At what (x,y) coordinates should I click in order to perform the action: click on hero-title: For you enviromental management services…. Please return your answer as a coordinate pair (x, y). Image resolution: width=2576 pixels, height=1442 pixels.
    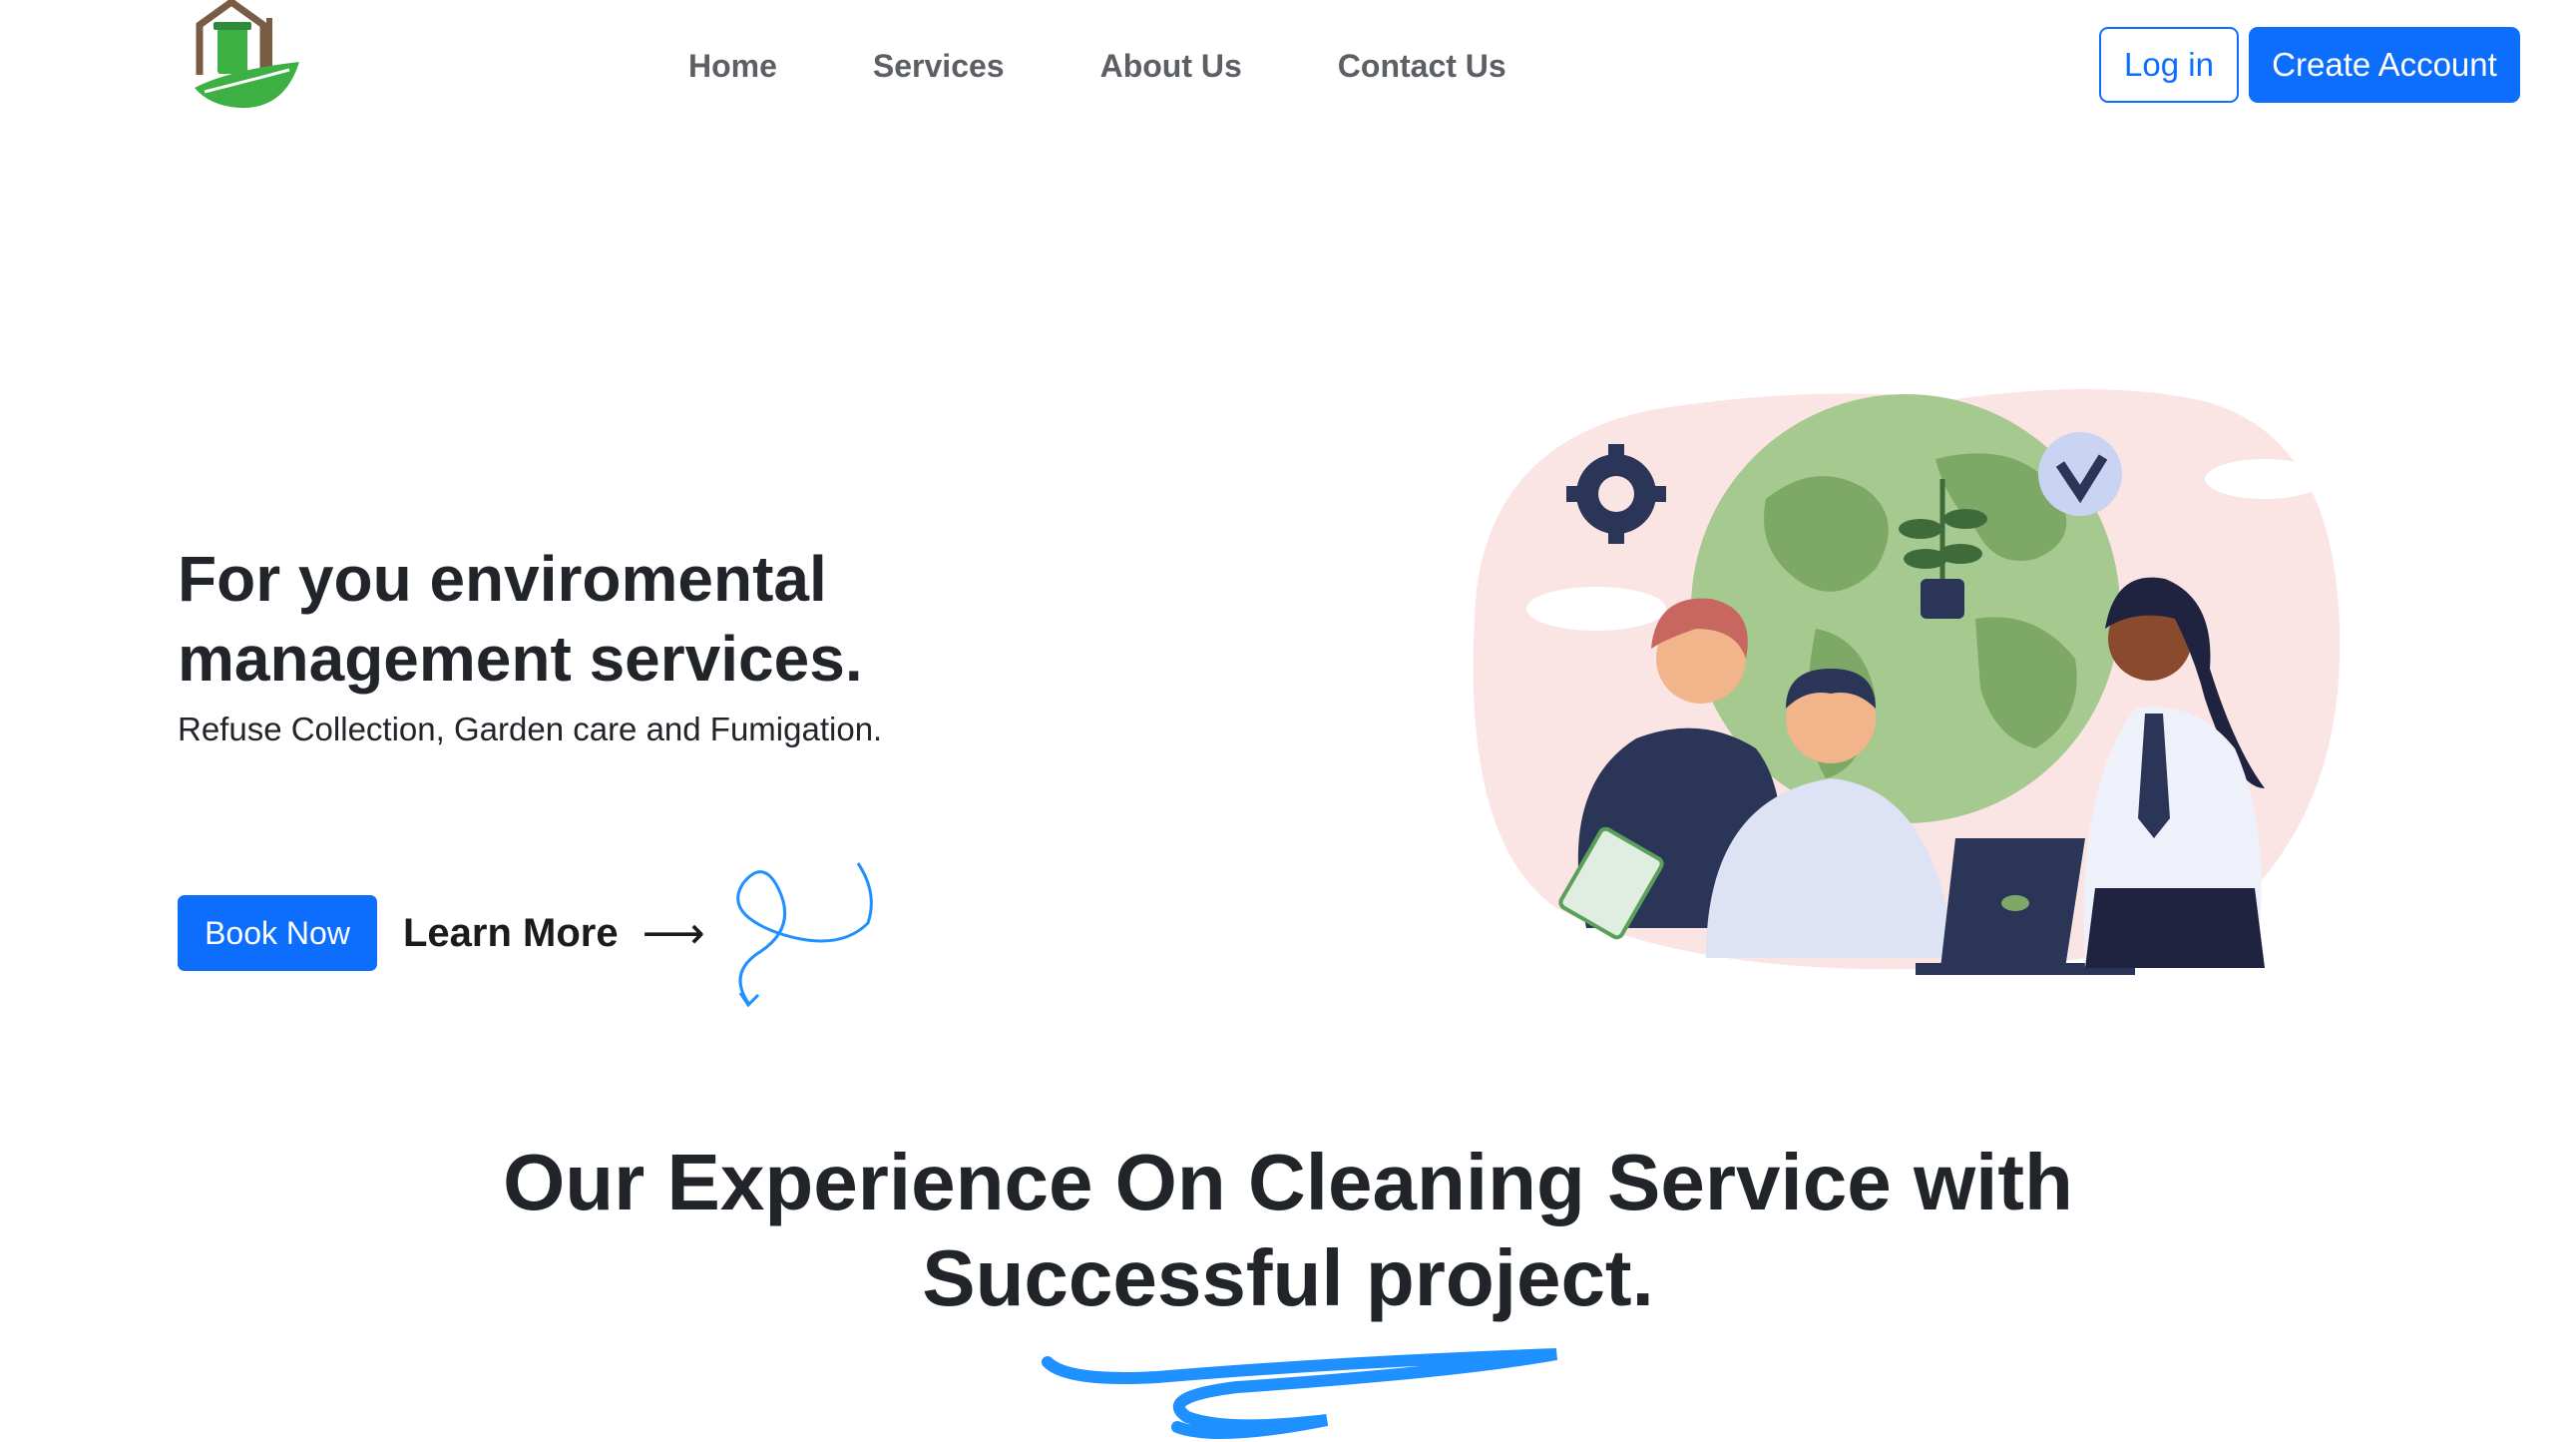
    Looking at the image, I should click on (520, 619).